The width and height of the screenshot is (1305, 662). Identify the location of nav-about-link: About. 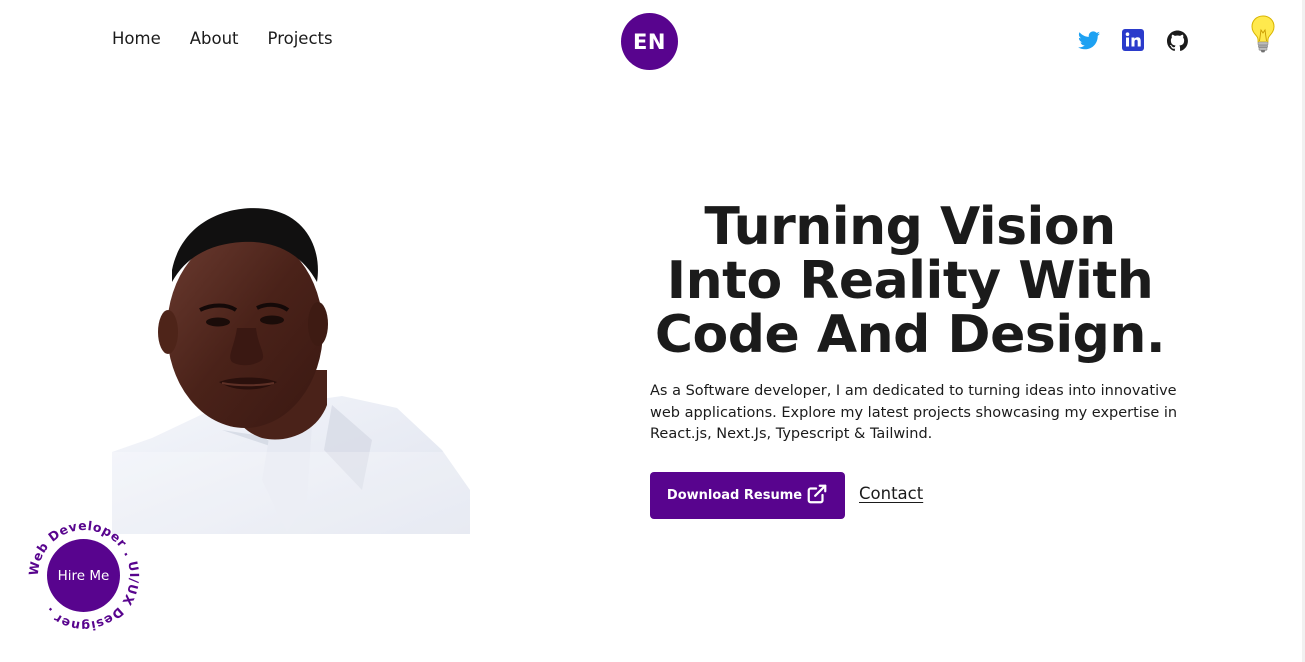
(214, 39).